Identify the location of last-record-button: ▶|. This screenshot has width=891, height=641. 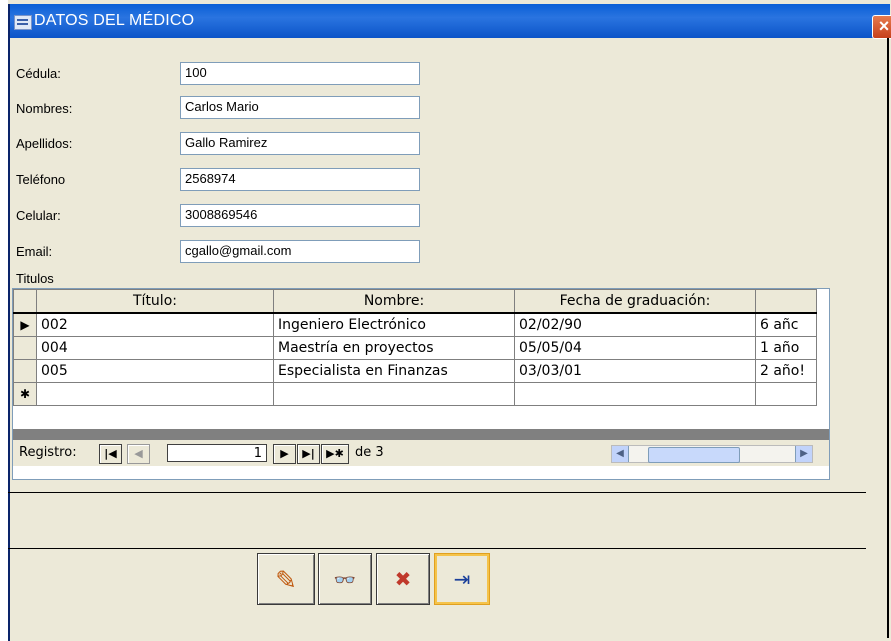
(308, 454).